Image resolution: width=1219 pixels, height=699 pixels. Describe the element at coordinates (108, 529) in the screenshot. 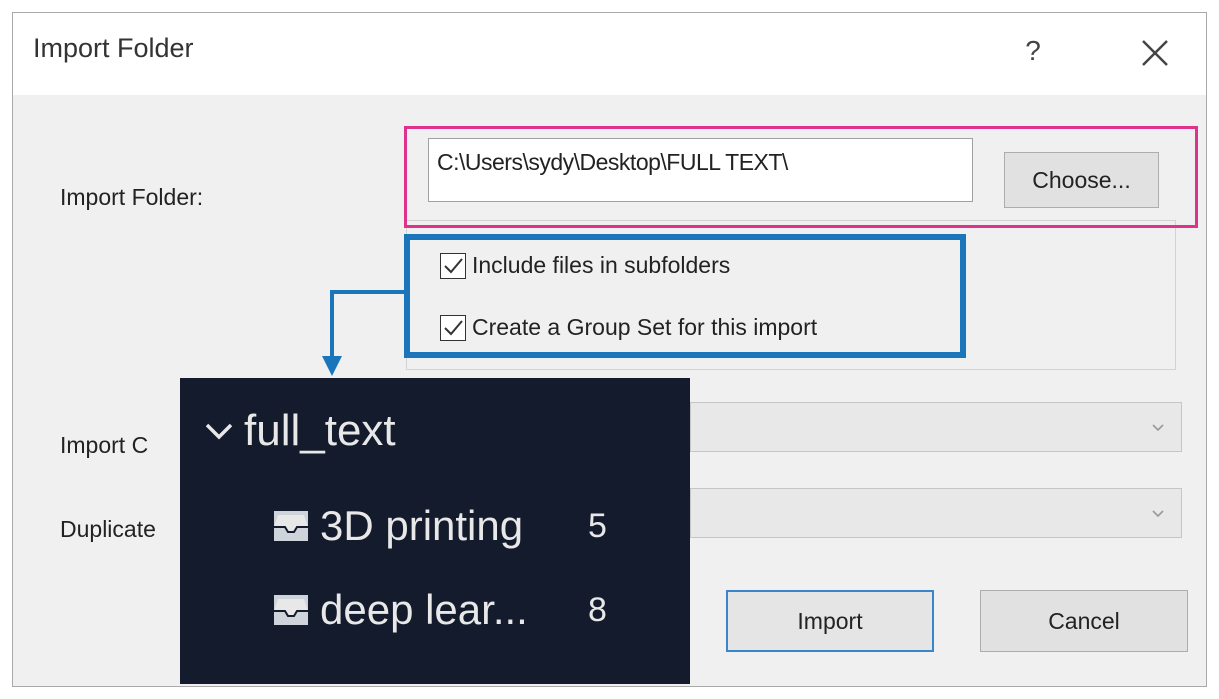

I see `duplicate-label: Duplicate` at that location.